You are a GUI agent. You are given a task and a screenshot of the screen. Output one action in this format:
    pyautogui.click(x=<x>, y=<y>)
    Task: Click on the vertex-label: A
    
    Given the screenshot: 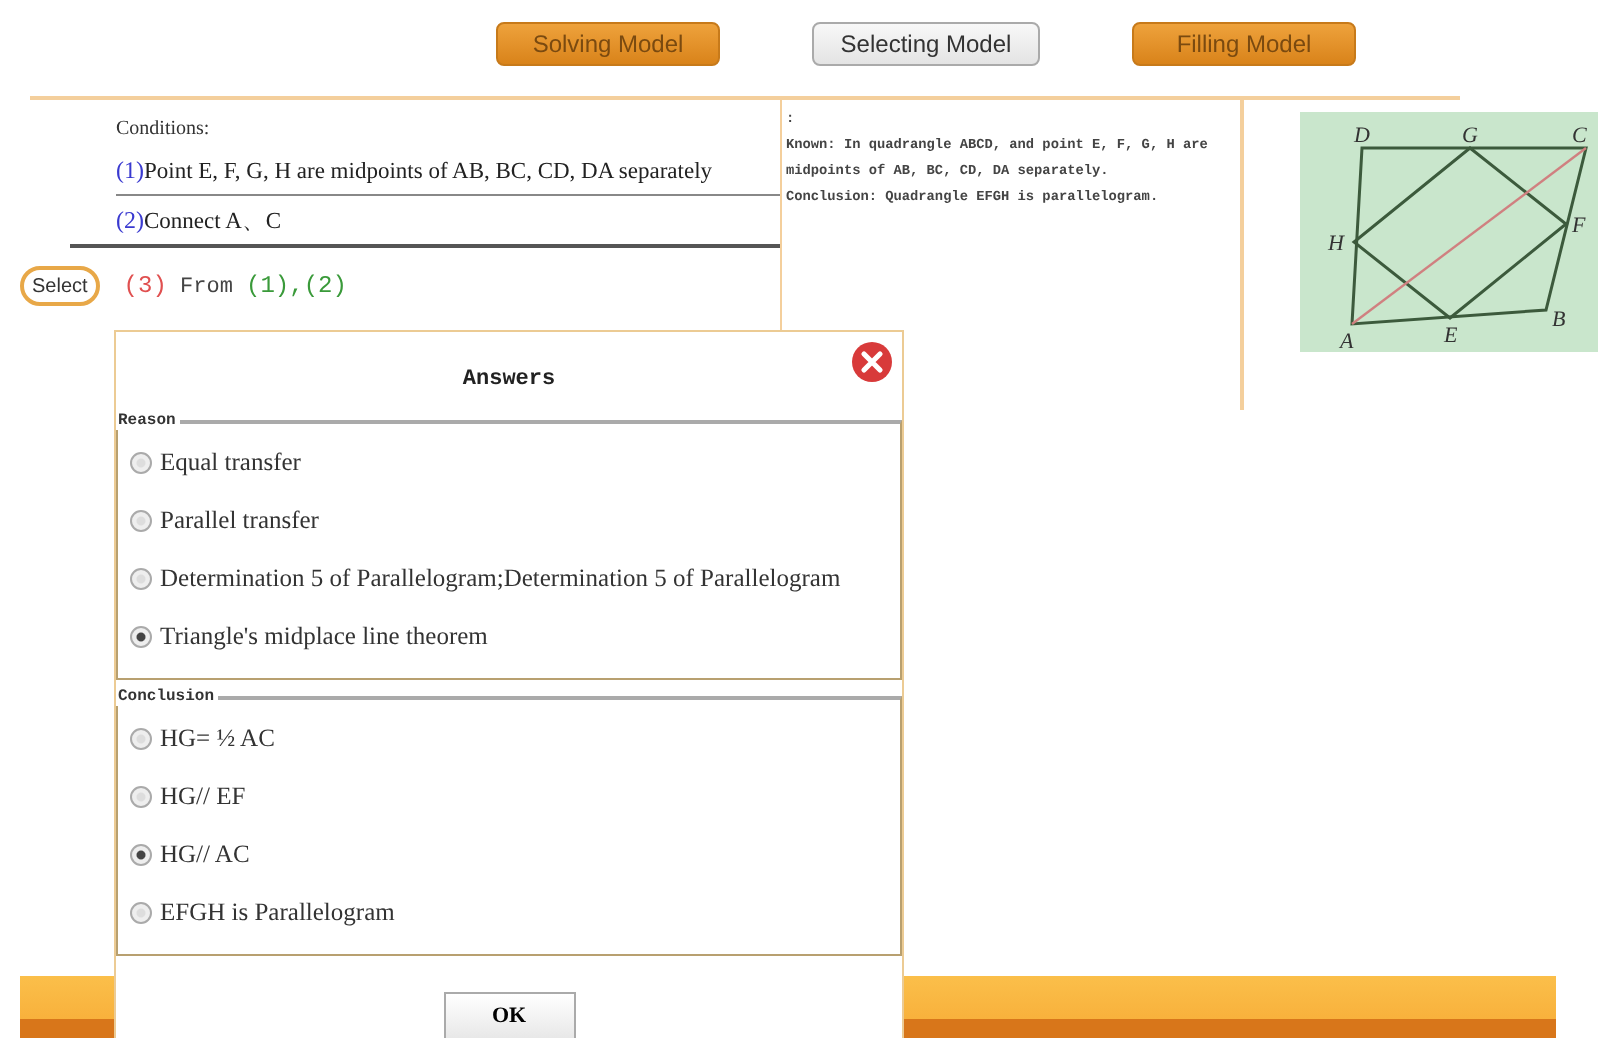 What is the action you would take?
    pyautogui.click(x=1347, y=341)
    